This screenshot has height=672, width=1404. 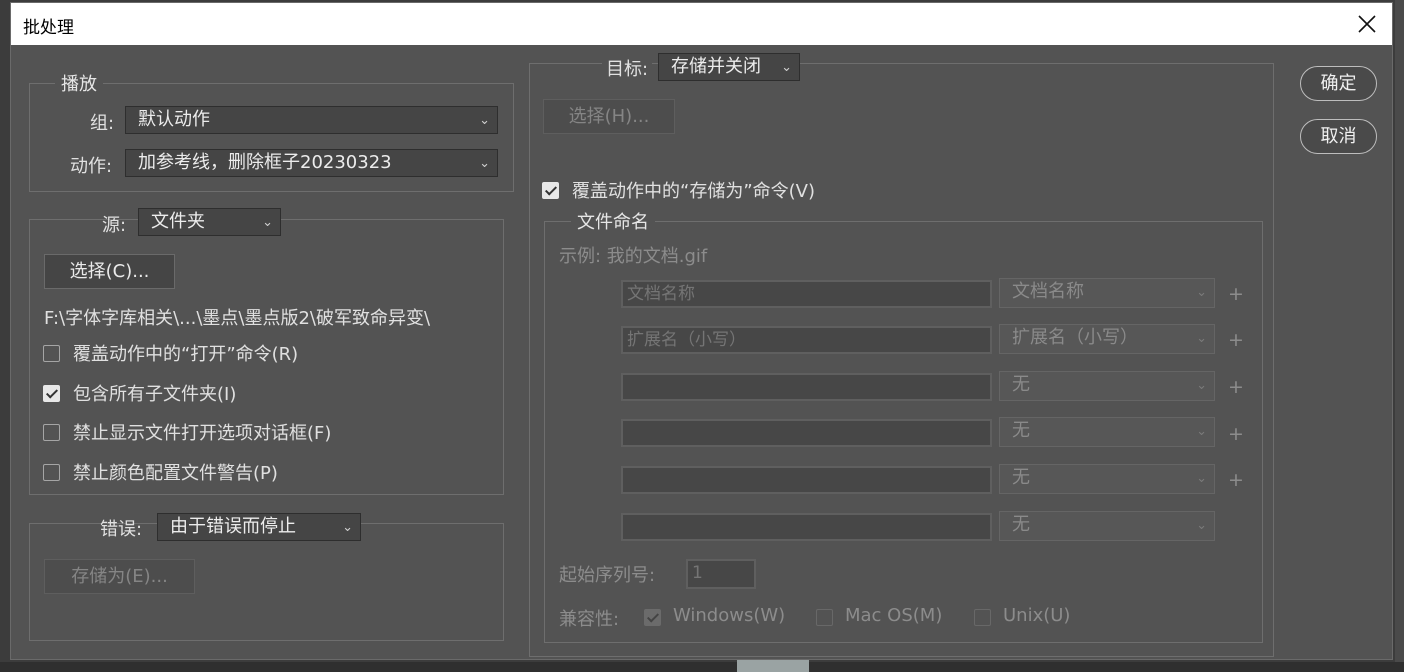 I want to click on naming-select-4-value: 无, so click(x=1021, y=430).